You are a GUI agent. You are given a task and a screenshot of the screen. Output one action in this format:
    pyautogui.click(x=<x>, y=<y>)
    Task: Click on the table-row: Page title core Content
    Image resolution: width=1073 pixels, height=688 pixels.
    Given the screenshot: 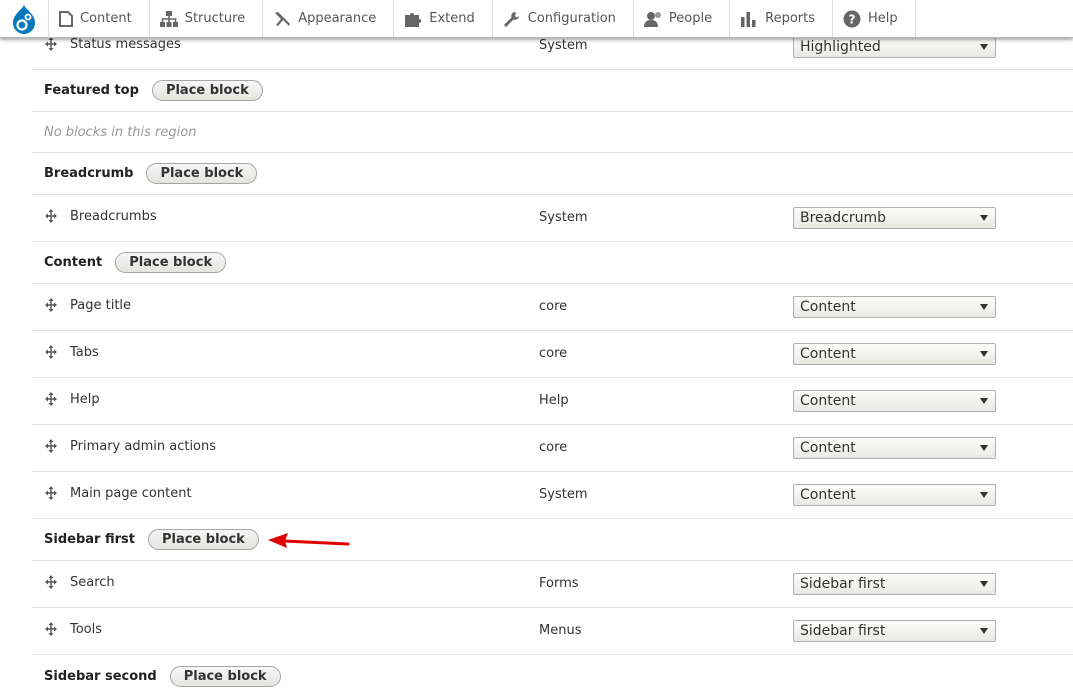 What is the action you would take?
    pyautogui.click(x=552, y=307)
    